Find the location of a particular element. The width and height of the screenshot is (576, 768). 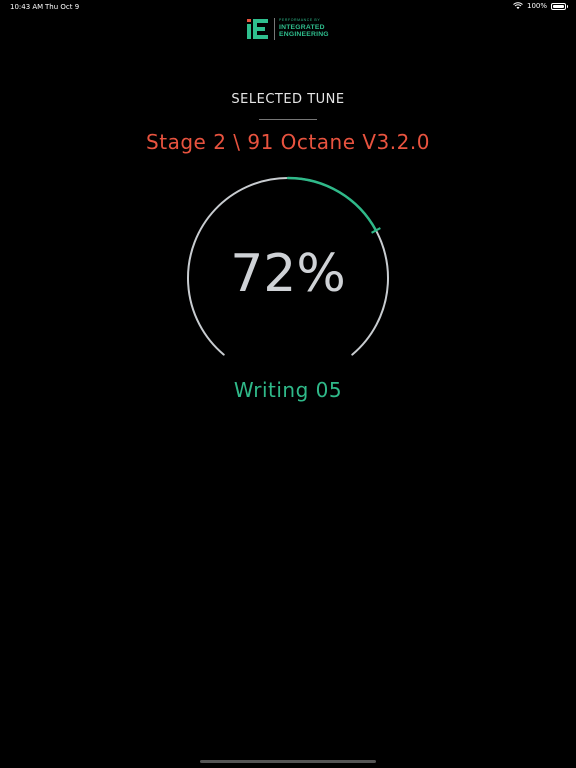

status-indicators: 100% is located at coordinates (540, 6).